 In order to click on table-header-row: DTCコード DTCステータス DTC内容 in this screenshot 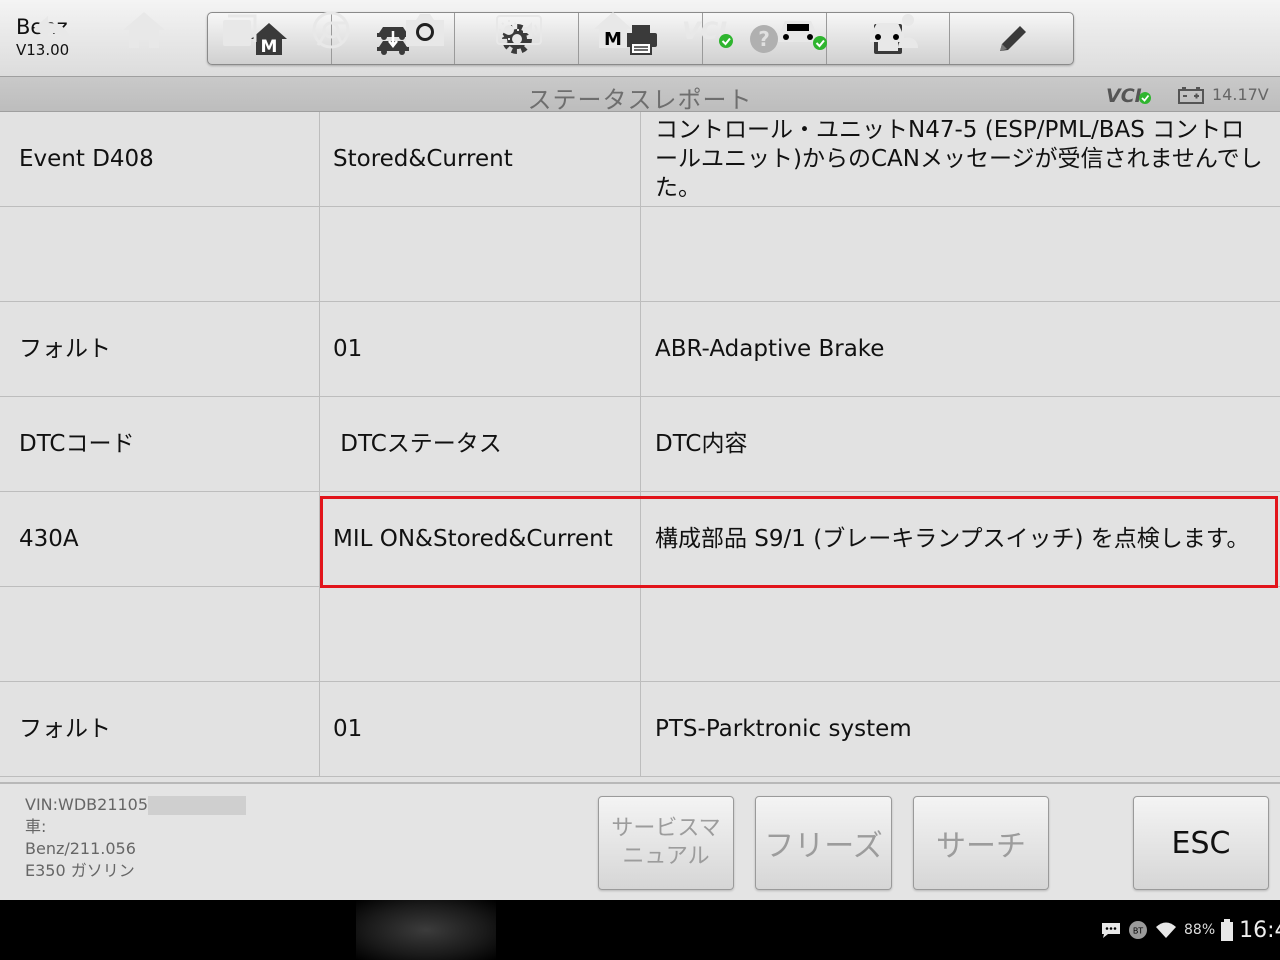, I will do `click(640, 444)`.